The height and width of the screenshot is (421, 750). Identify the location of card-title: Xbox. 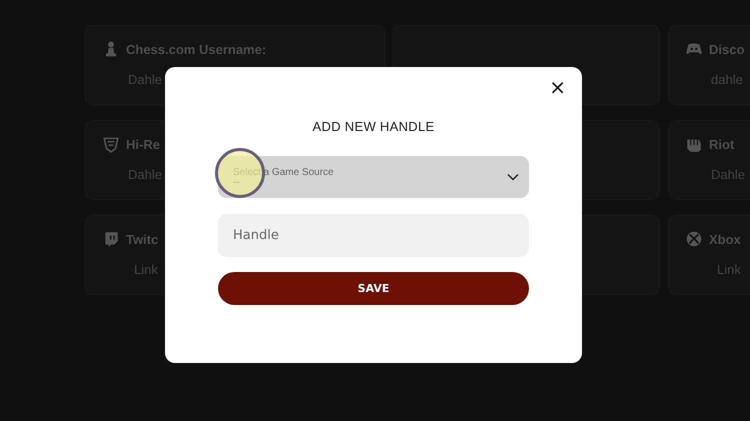
(725, 239).